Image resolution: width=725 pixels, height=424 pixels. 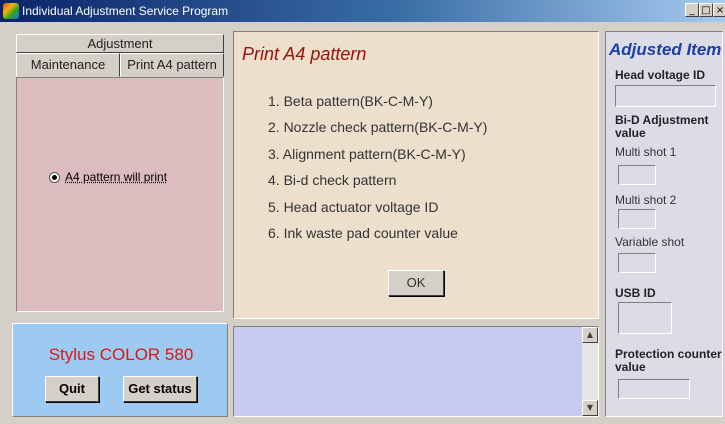 What do you see at coordinates (304, 54) in the screenshot?
I see `panel-title: Print A4 pattern` at bounding box center [304, 54].